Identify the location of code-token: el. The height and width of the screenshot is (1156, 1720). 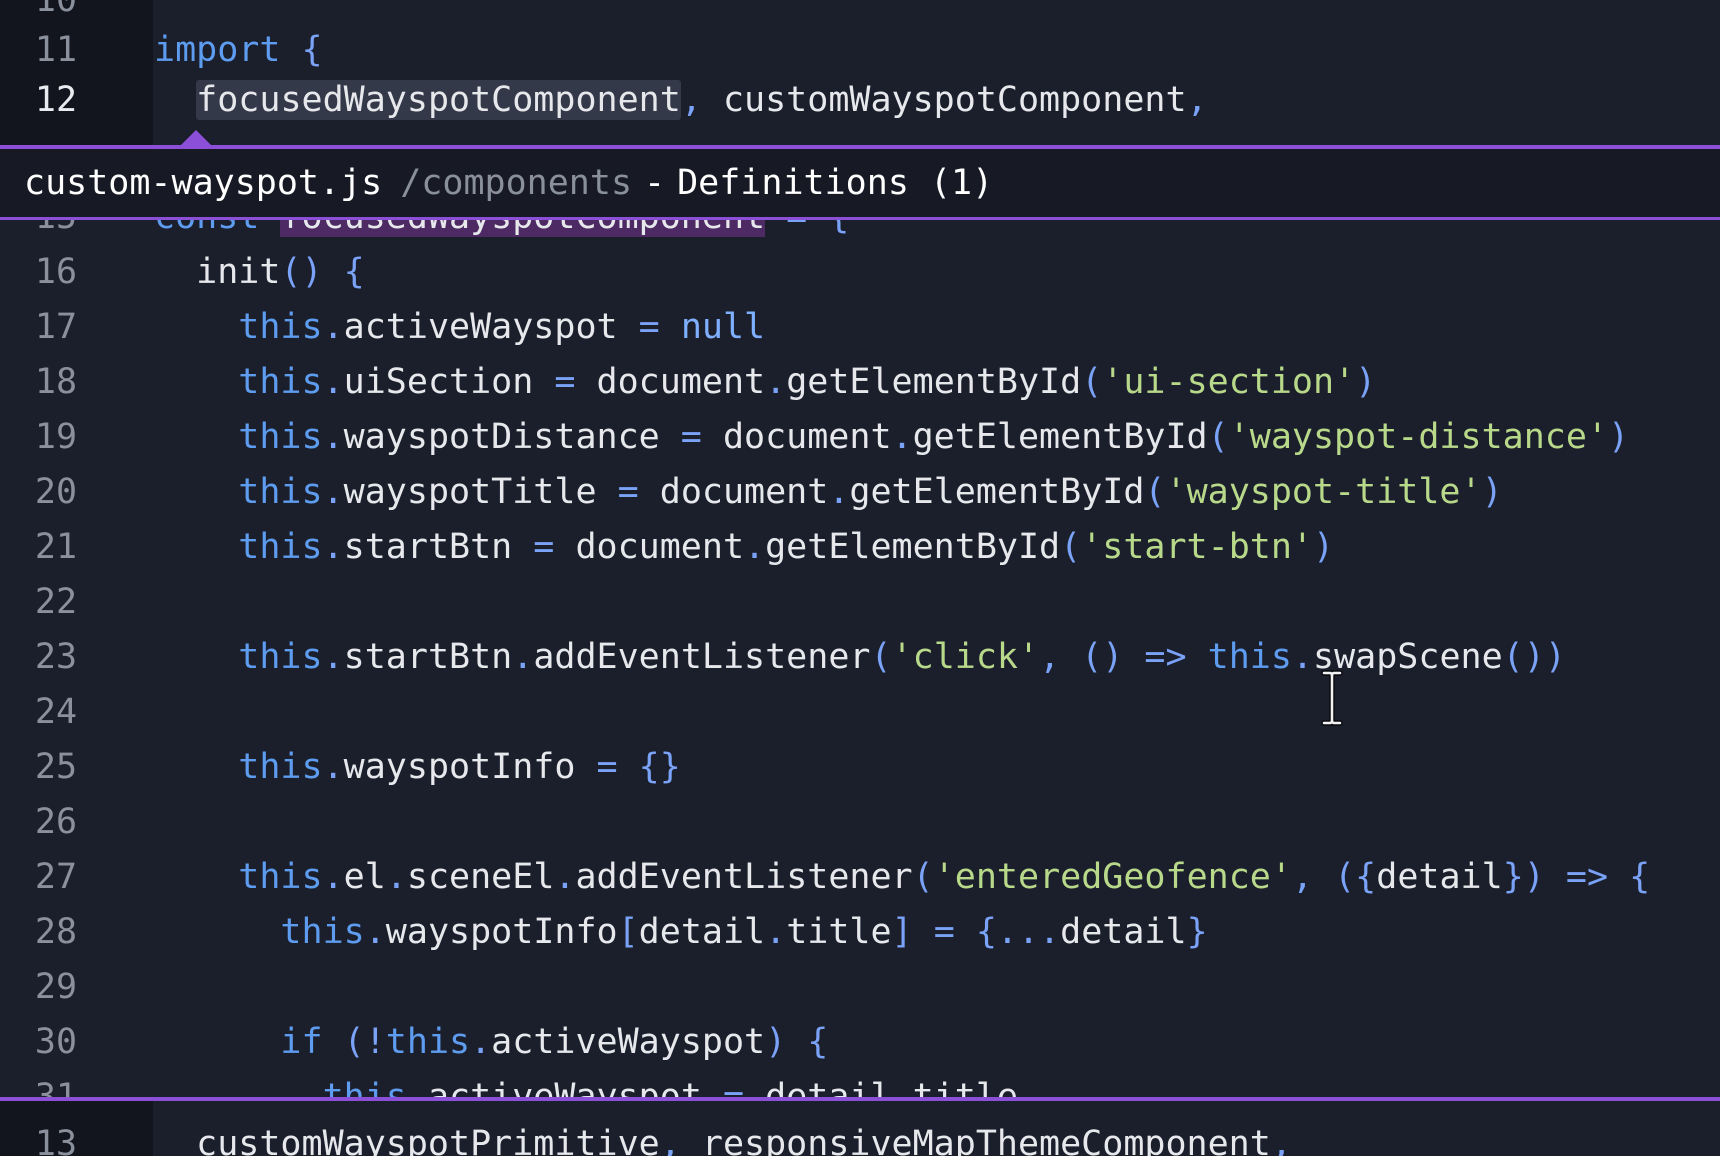
(364, 877).